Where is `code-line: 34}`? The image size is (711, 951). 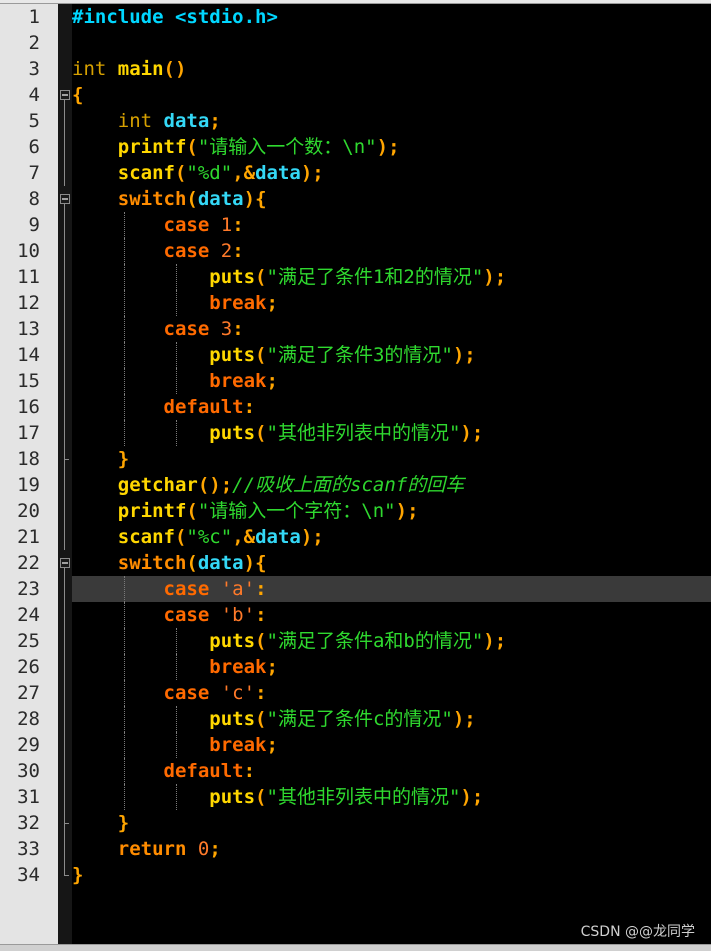 code-line: 34} is located at coordinates (355, 875).